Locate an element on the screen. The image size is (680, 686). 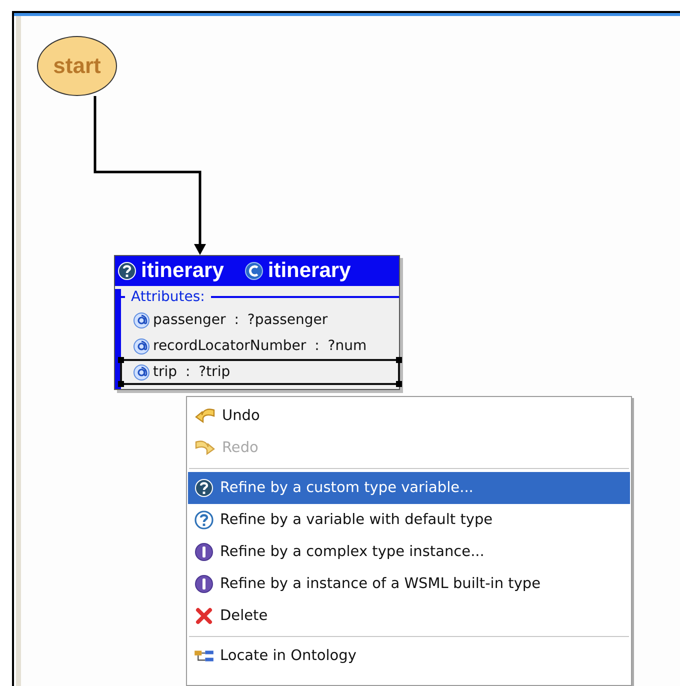
attribute-row: trip : ?trip is located at coordinates (260, 372).